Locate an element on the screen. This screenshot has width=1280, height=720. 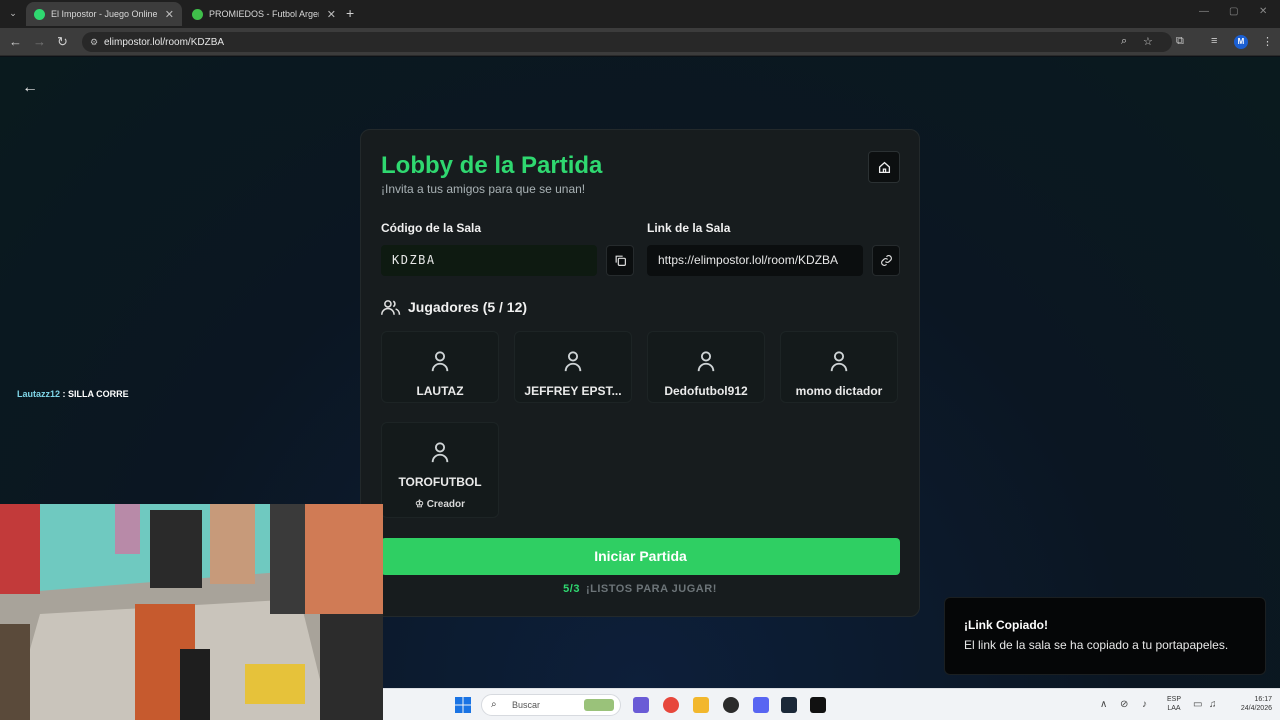
users-icon is located at coordinates (391, 307).